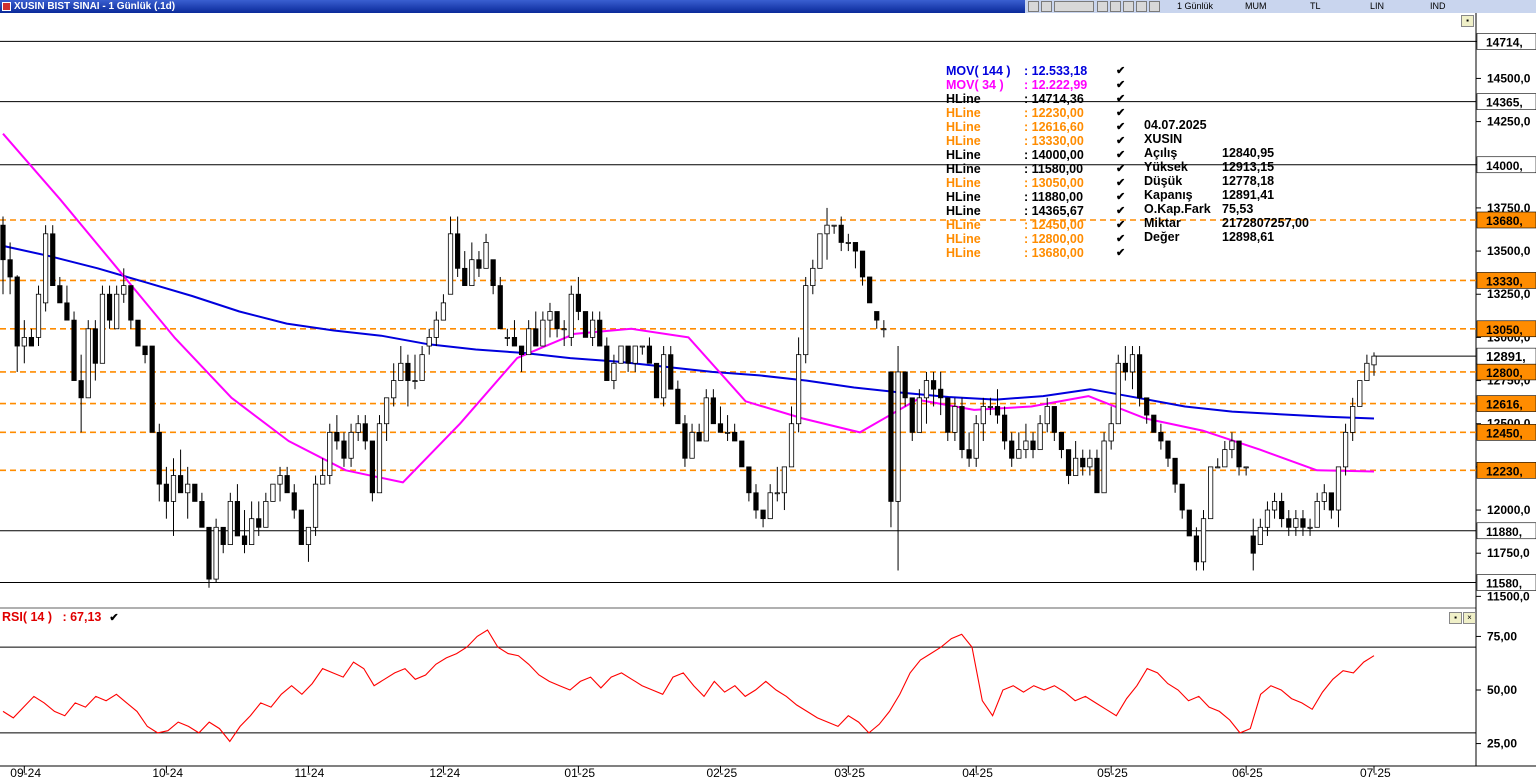  What do you see at coordinates (1248, 181) in the screenshot?
I see `info-value: 12778,18` at bounding box center [1248, 181].